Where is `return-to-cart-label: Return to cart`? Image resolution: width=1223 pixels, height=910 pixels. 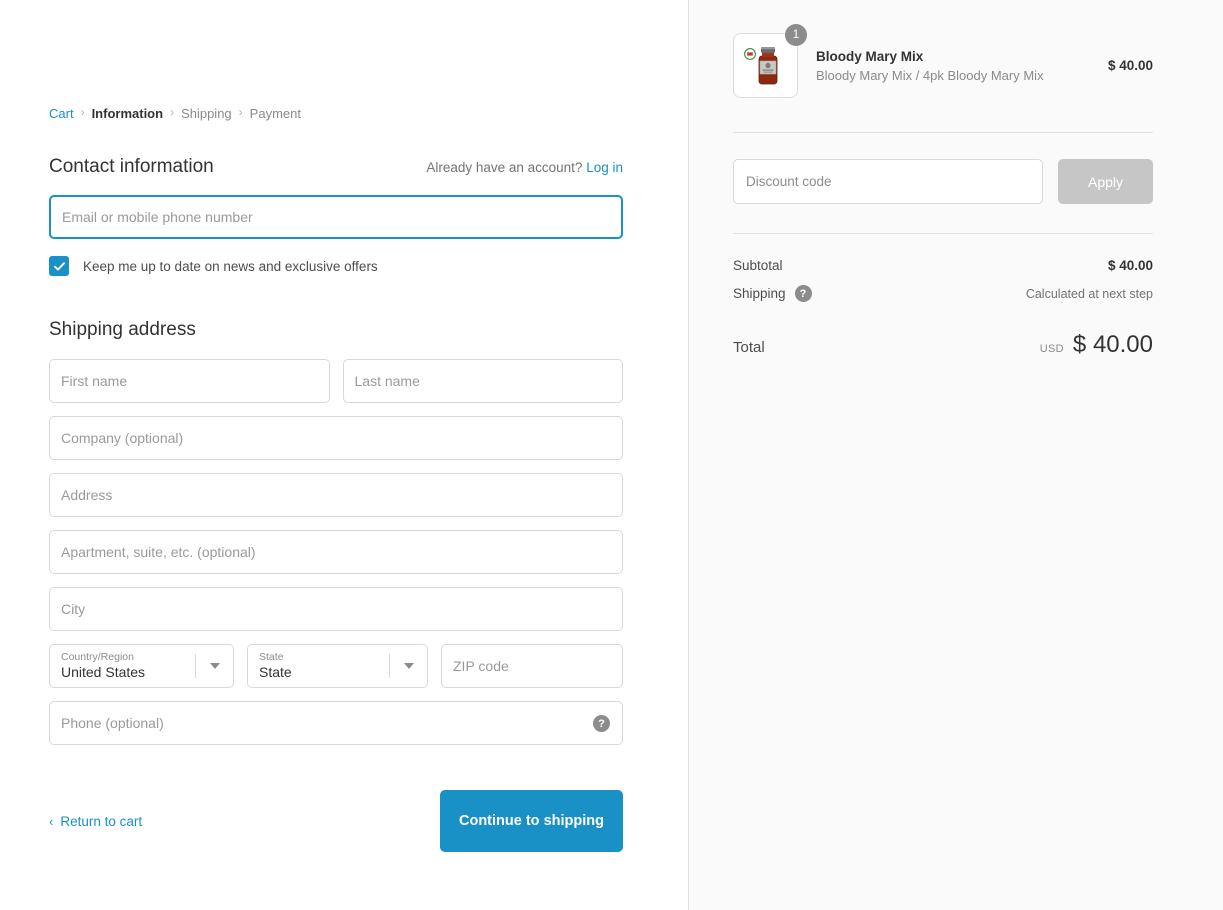
return-to-cart-label: Return to cart is located at coordinates (101, 821).